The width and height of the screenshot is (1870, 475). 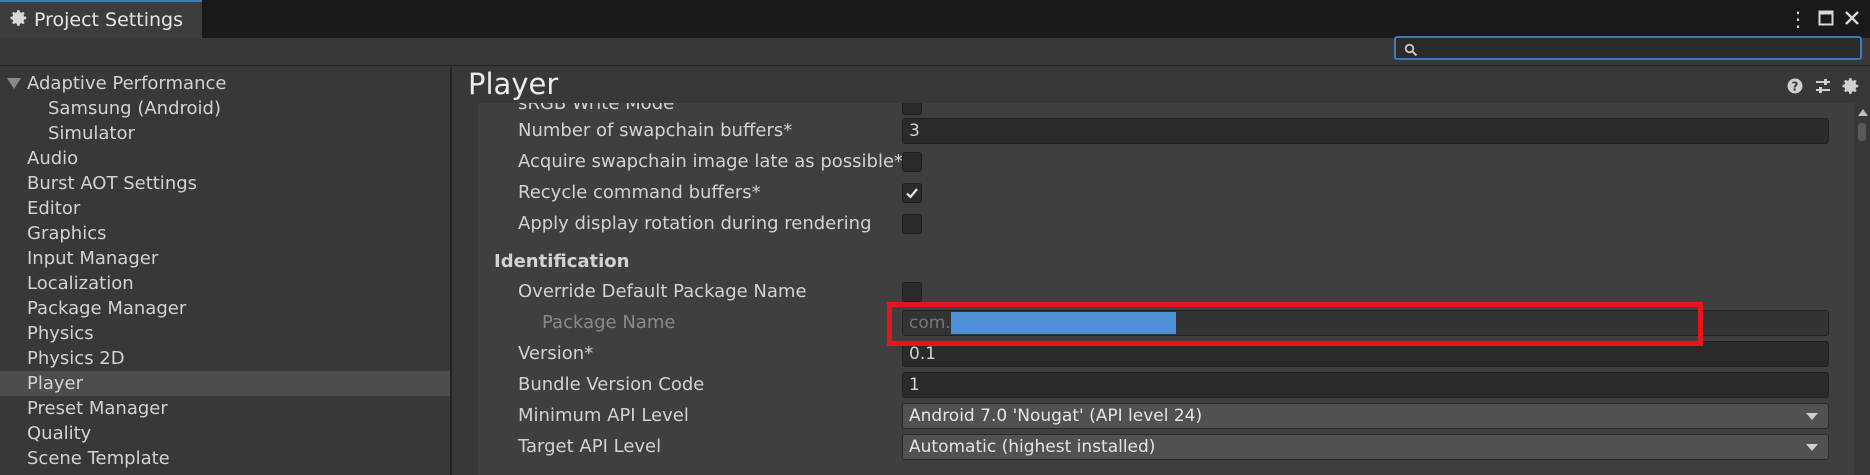 I want to click on settings-row-swapchain-buffers: Number of swapchain buffers* 3, so click(x=1166, y=131).